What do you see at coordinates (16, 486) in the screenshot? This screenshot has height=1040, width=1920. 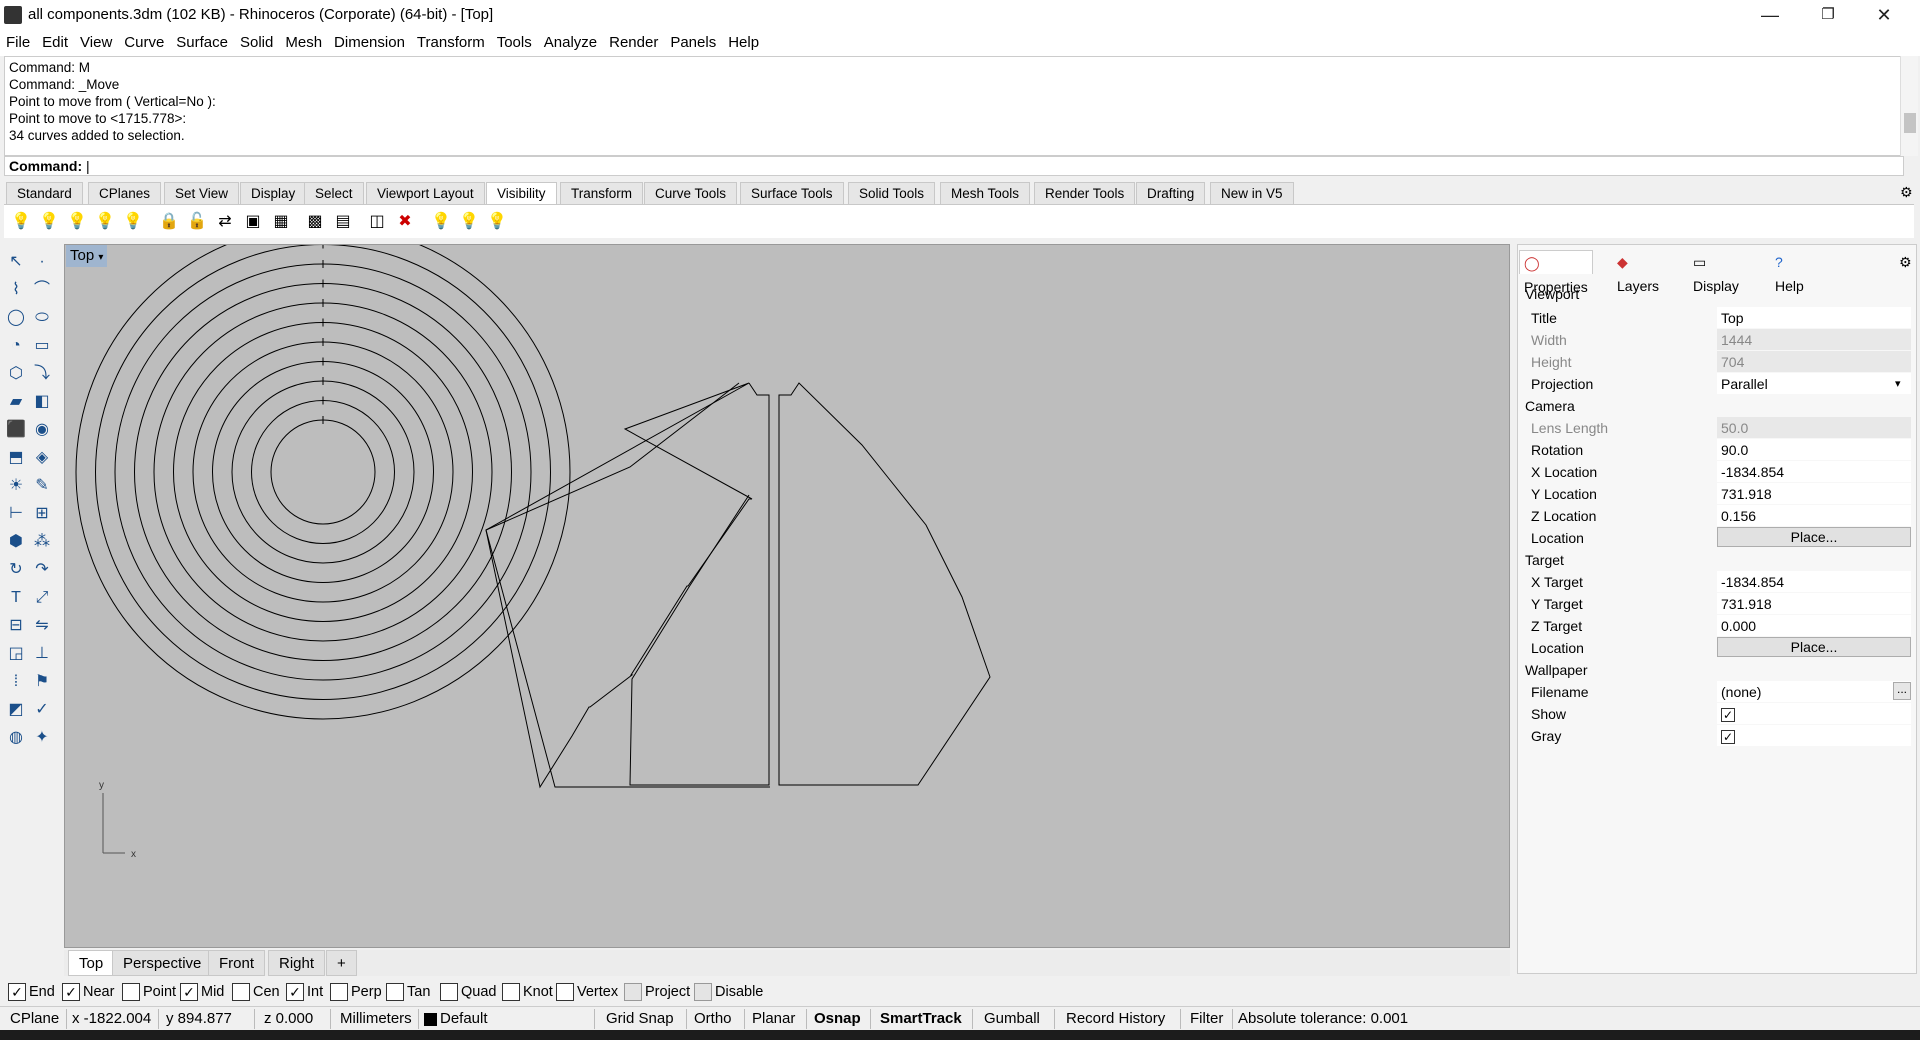 I see `render-icon: ☀` at bounding box center [16, 486].